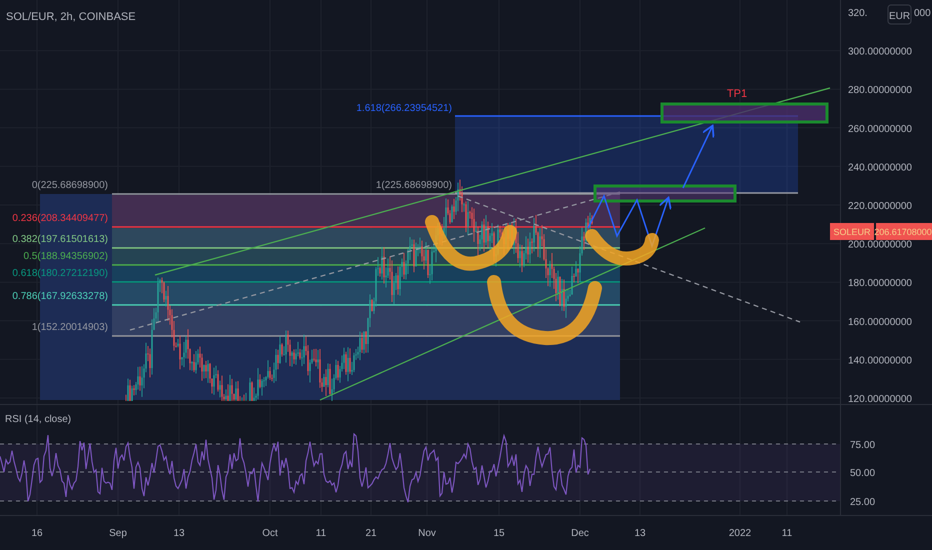  I want to click on price-axis-label: 200.00000000, so click(880, 245).